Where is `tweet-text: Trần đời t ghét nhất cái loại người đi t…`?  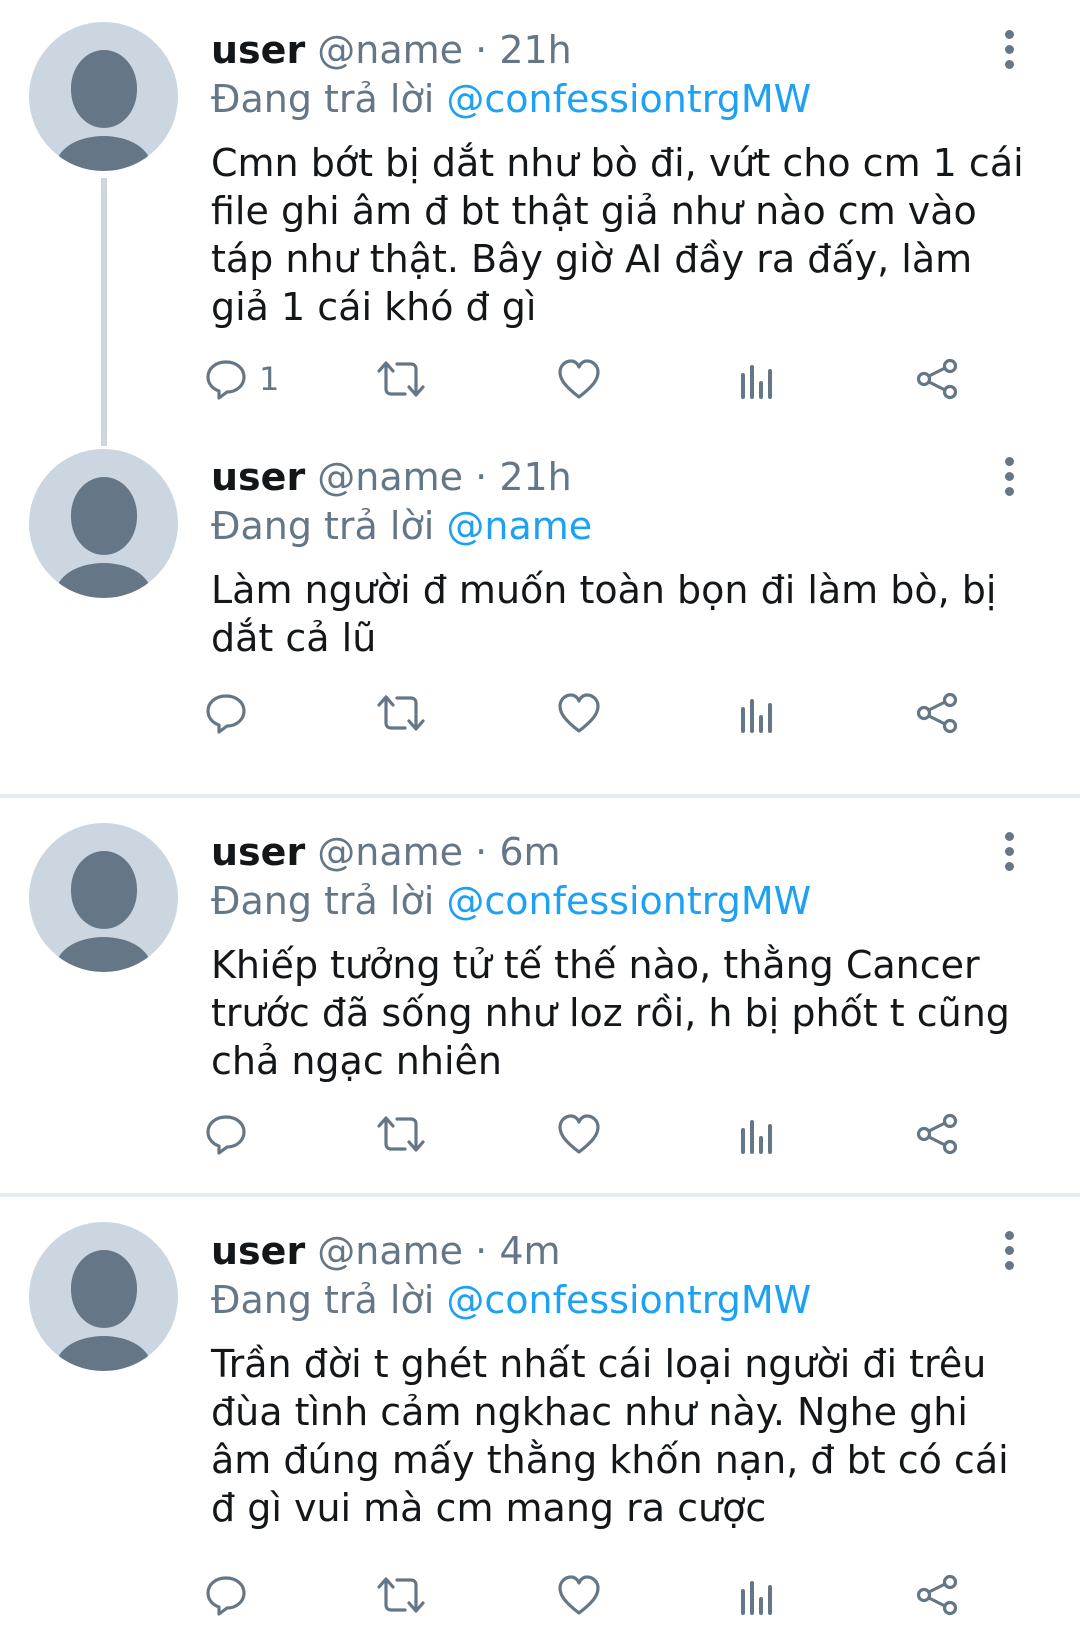 tweet-text: Trần đời t ghét nhất cái loại người đi t… is located at coordinates (610, 1436).